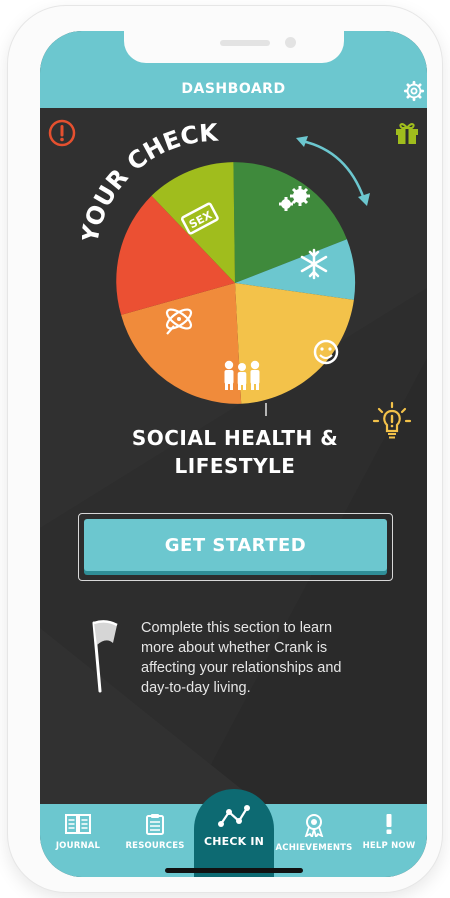 Image resolution: width=450 pixels, height=898 pixels. Describe the element at coordinates (78, 840) in the screenshot. I see `tab-journal: JOURNAL` at that location.